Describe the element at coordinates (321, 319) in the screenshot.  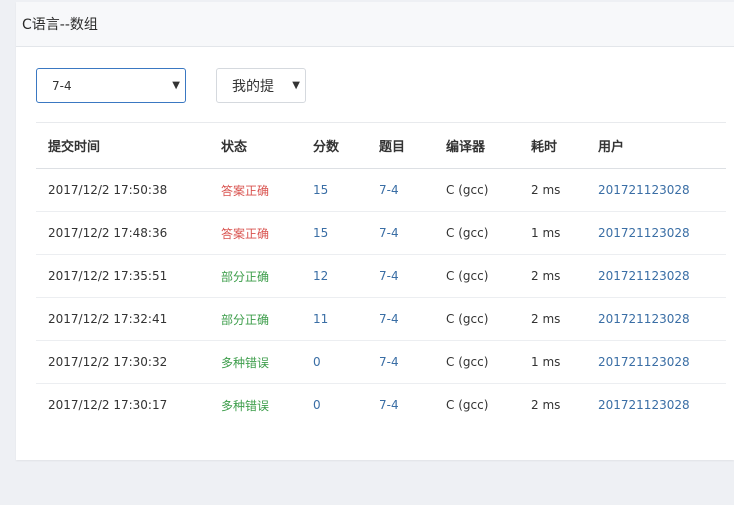
I see `cell-score: 11` at that location.